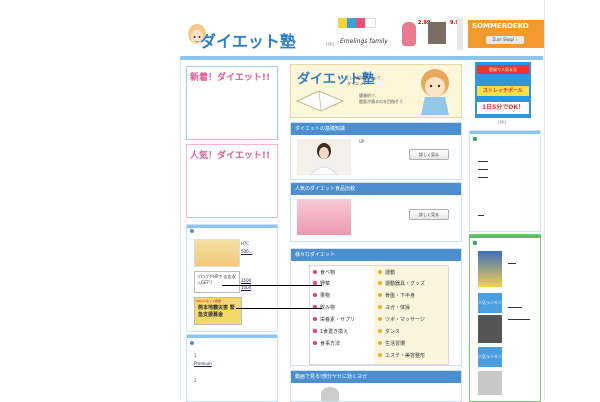 The image size is (600, 402). What do you see at coordinates (362, 141) in the screenshot?
I see `basics-text: UP` at bounding box center [362, 141].